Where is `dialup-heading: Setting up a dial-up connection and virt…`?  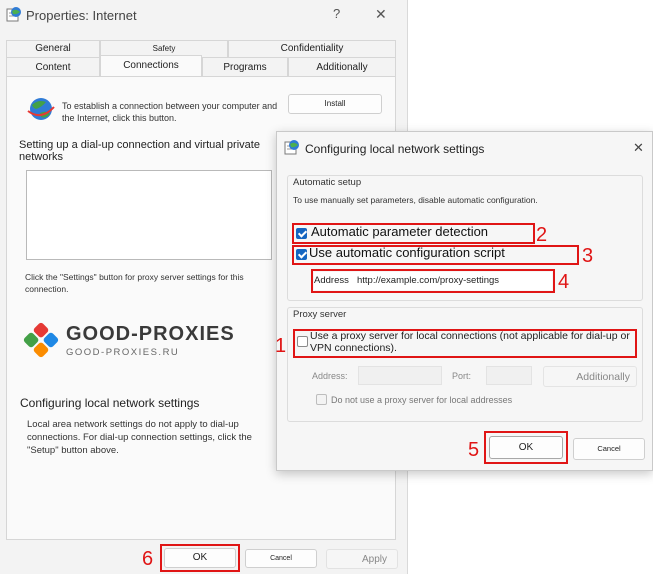
dialup-heading: Setting up a dial-up connection and virt… is located at coordinates (139, 151).